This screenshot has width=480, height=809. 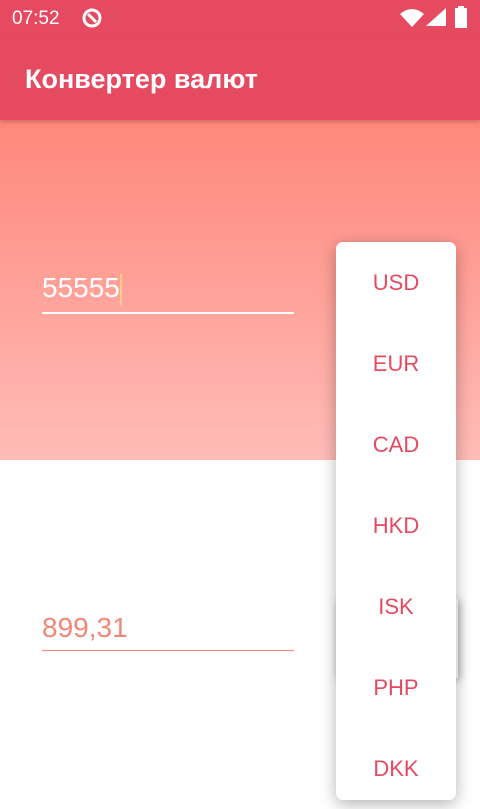 I want to click on amount-input: 55555, so click(x=168, y=293).